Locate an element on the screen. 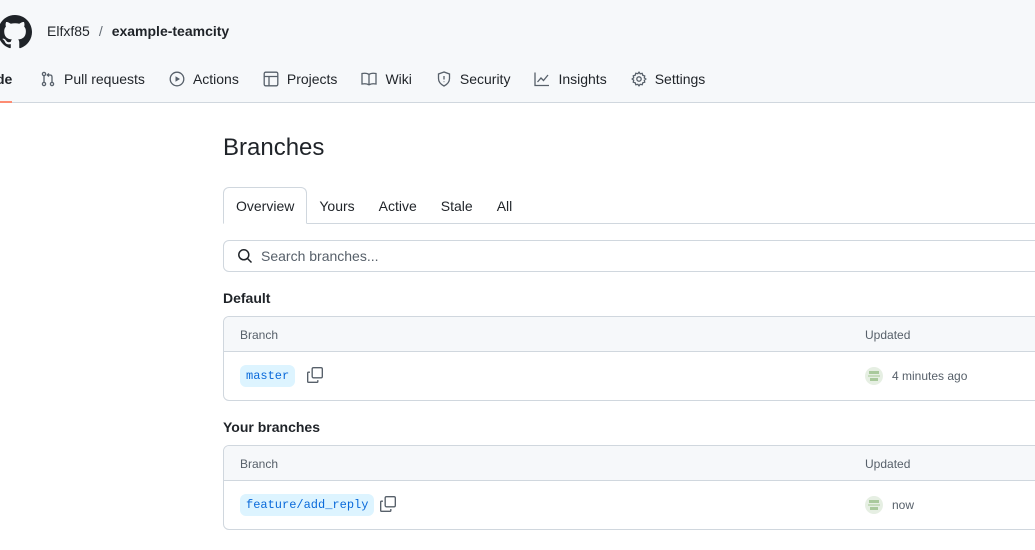 The height and width of the screenshot is (550, 1035). tab-active: Active is located at coordinates (398, 205).